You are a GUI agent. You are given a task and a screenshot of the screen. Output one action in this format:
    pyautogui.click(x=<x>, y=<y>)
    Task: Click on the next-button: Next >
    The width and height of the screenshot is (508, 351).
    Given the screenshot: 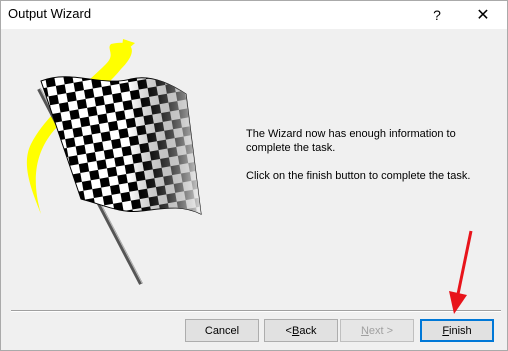 What is the action you would take?
    pyautogui.click(x=377, y=330)
    